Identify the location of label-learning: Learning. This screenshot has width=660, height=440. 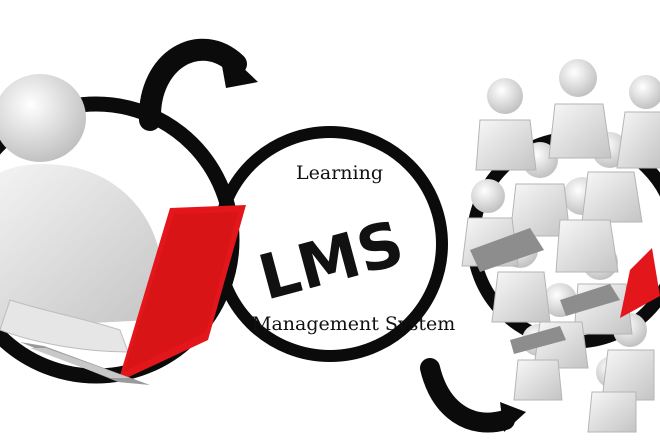
(339, 173).